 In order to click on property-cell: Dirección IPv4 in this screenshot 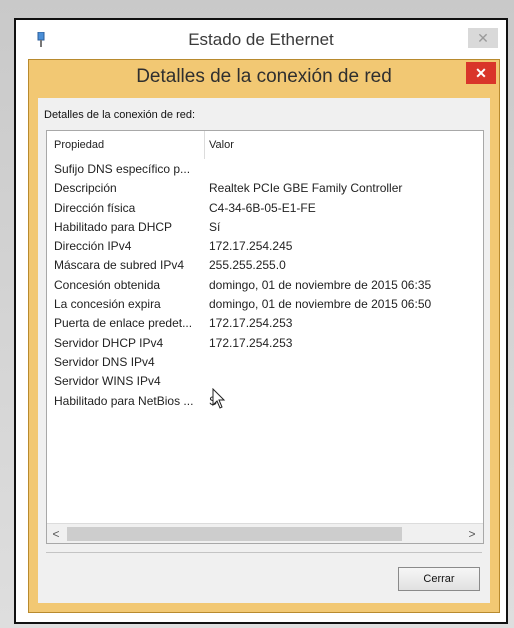, I will do `click(93, 246)`.